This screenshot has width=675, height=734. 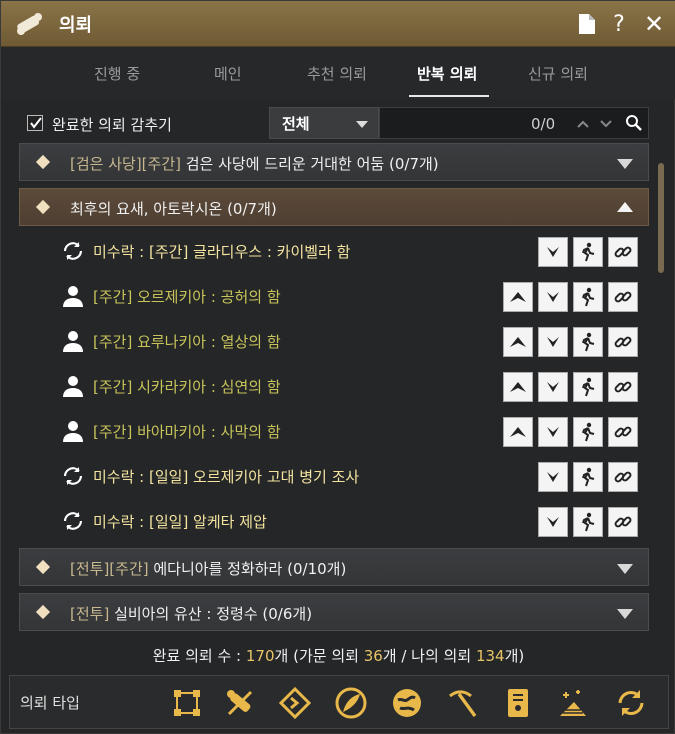 I want to click on hide-completed-label: 완료한 의뢰 감추기, so click(x=112, y=124).